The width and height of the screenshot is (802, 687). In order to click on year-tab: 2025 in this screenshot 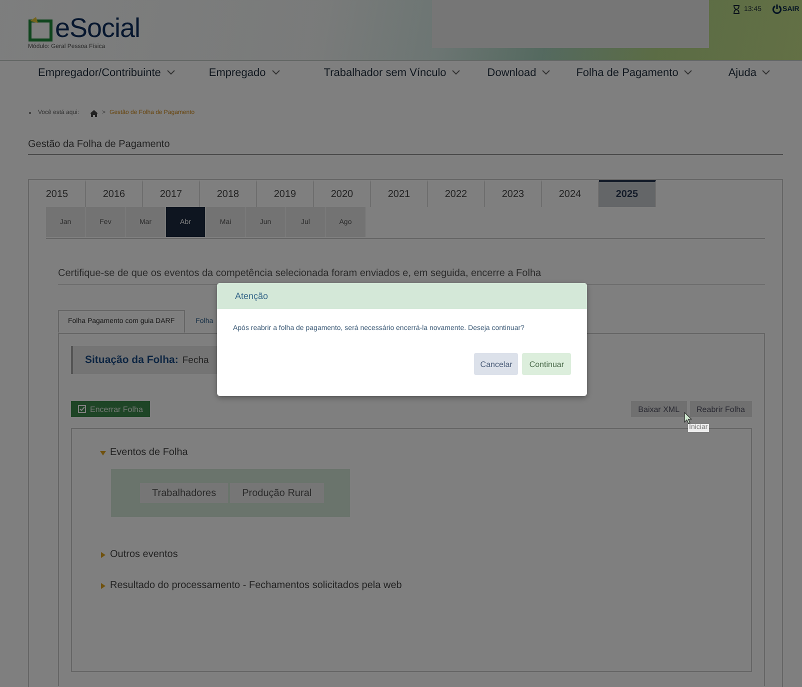, I will do `click(627, 193)`.